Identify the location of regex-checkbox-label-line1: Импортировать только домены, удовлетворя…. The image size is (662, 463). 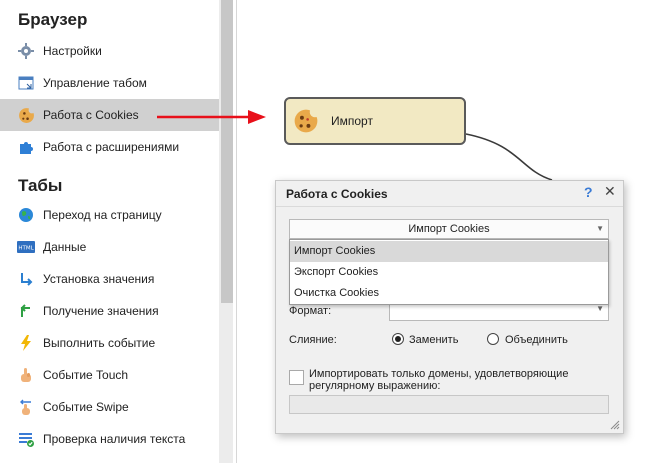
(439, 374).